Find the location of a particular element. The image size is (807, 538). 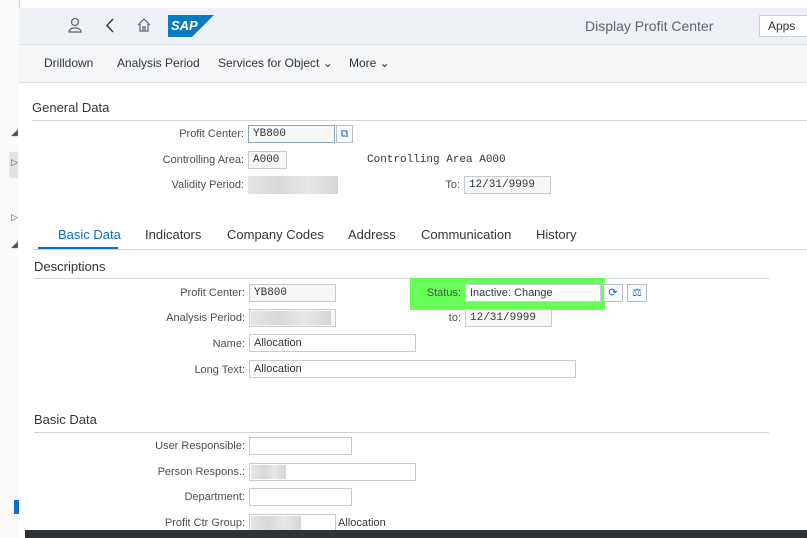

analysis-to-label: to: is located at coordinates (454, 318).